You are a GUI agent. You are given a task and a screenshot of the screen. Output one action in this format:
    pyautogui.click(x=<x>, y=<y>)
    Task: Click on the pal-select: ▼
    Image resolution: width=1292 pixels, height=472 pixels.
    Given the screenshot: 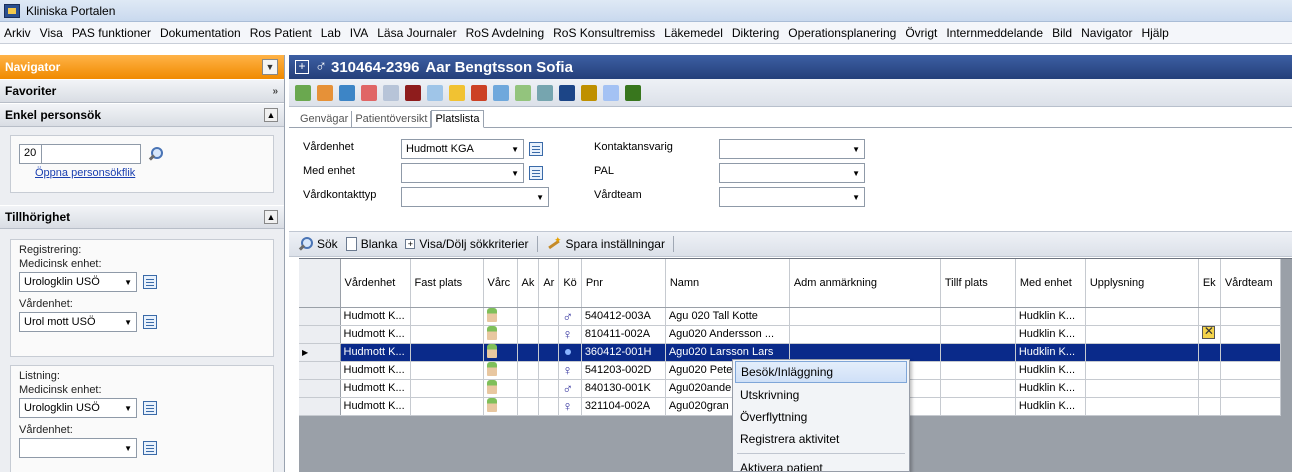 What is the action you would take?
    pyautogui.click(x=792, y=173)
    